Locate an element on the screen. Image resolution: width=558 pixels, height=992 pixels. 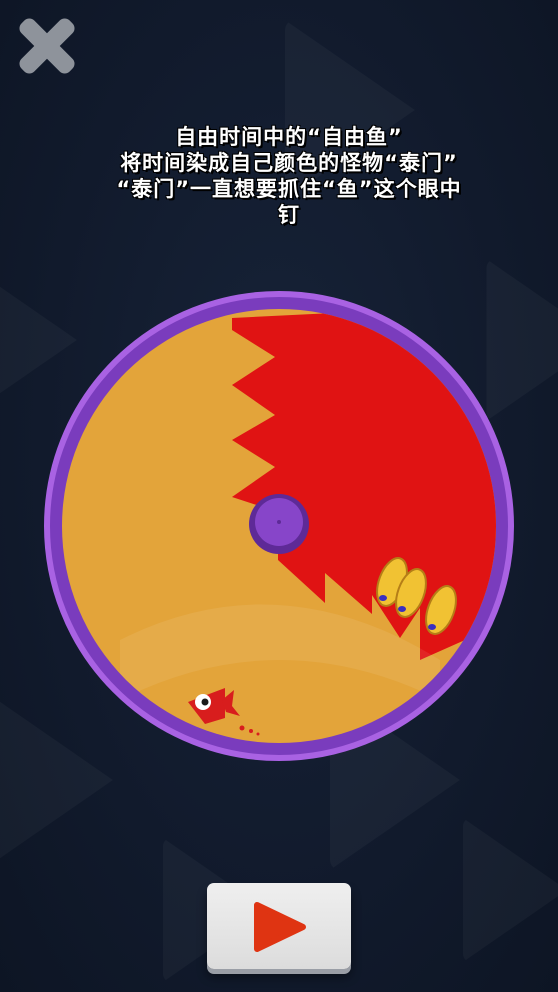
center-hub-pin is located at coordinates (279, 522).